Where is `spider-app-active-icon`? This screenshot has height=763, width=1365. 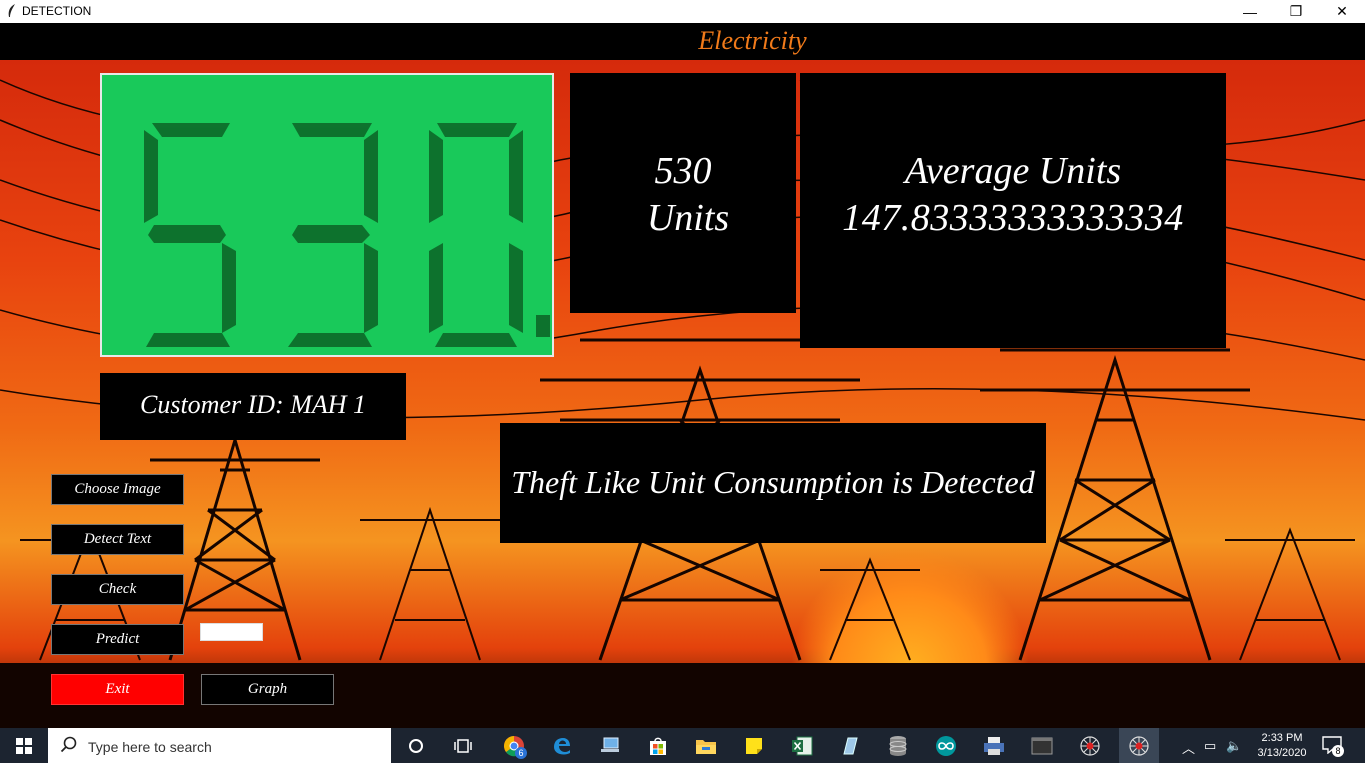
spider-app-active-icon is located at coordinates (1139, 745).